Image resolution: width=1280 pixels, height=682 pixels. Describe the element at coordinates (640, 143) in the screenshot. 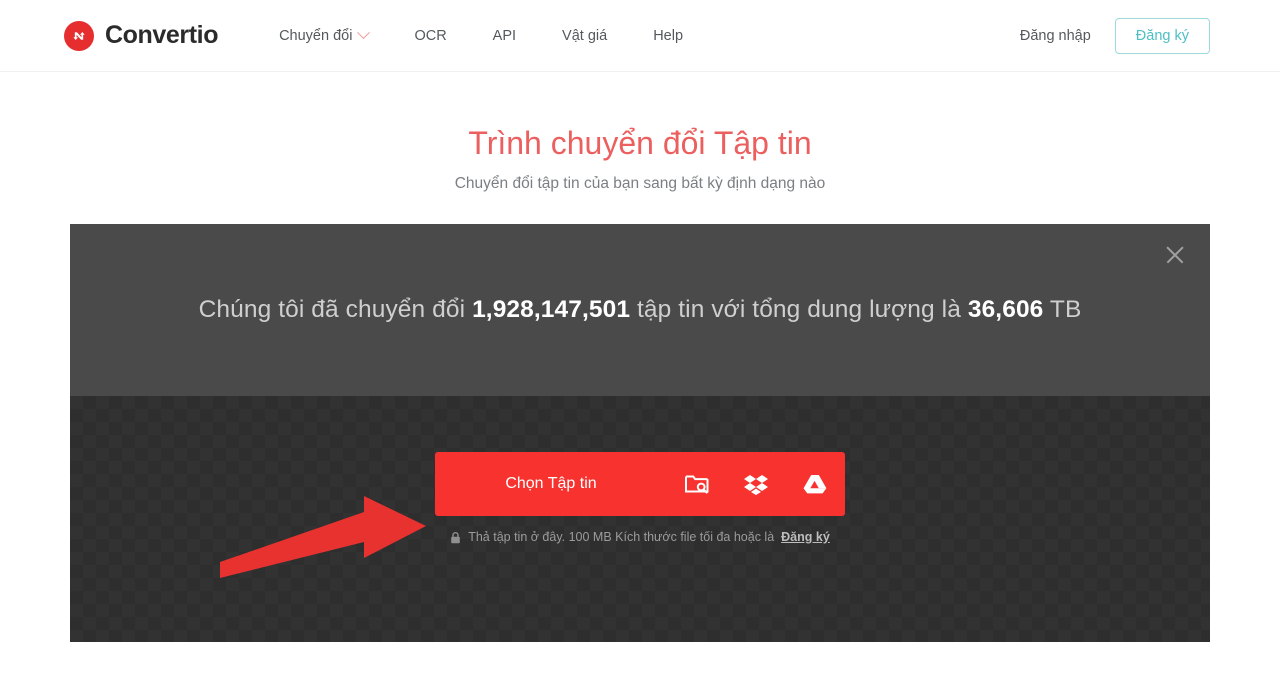

I see `page-title: Trình chuyển đổi Tập tin` at that location.